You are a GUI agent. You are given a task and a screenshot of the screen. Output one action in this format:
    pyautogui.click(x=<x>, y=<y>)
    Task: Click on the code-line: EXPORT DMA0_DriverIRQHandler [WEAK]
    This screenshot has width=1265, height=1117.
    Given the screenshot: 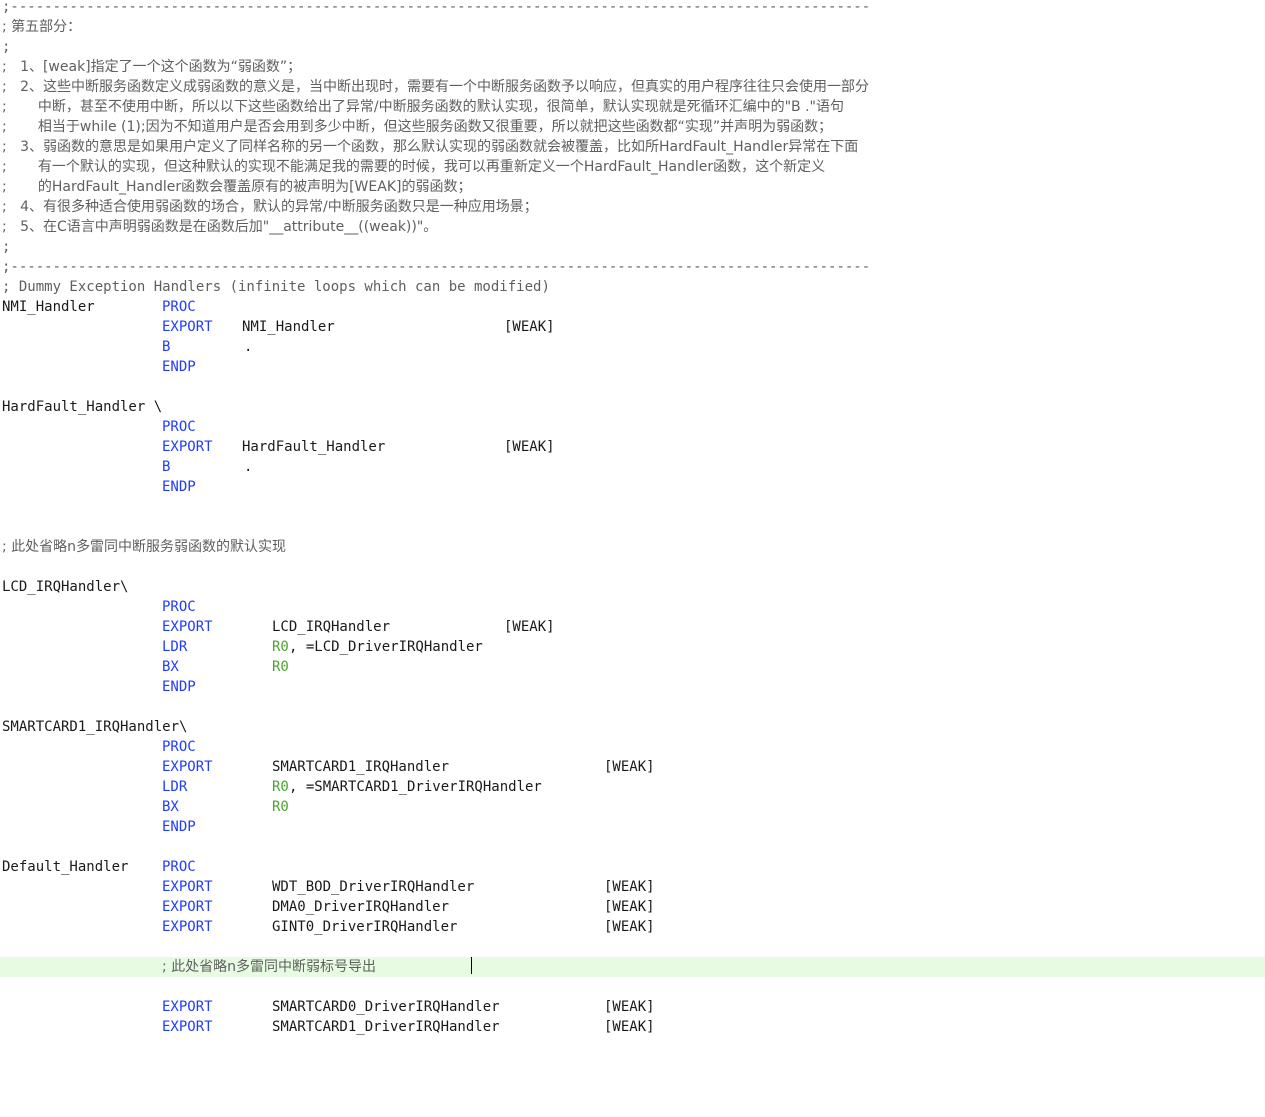 What is the action you would take?
    pyautogui.click(x=632, y=907)
    